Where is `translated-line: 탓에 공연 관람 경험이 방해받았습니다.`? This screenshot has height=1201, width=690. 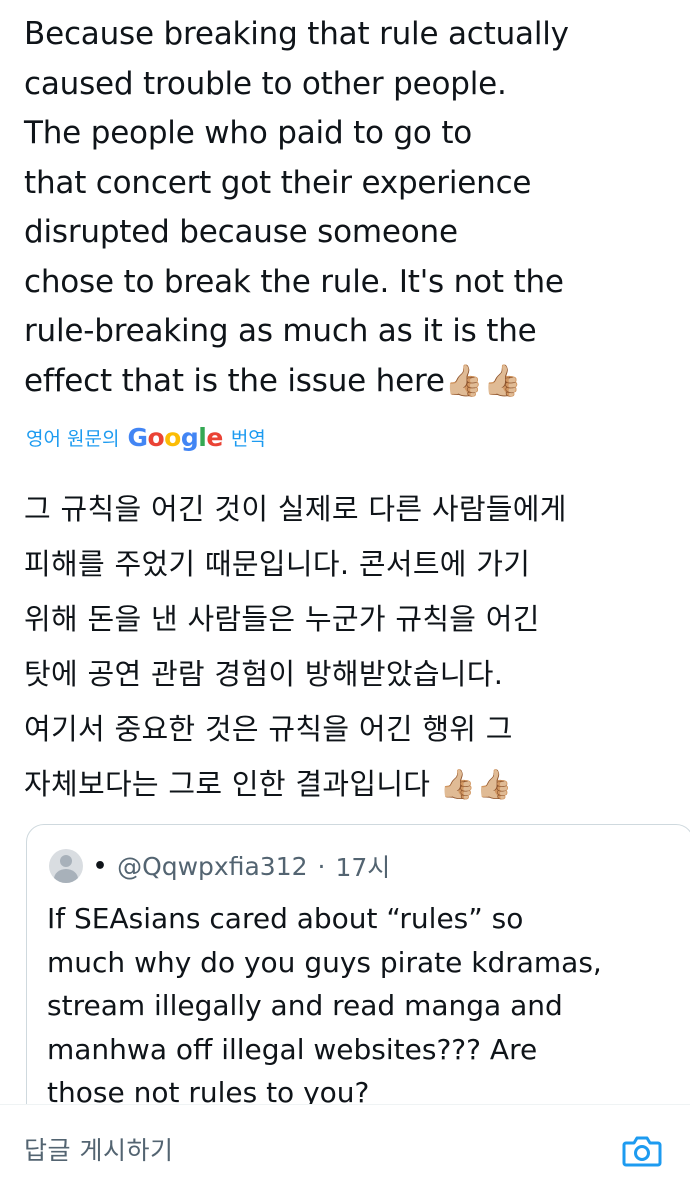 translated-line: 탓에 공연 관람 경험이 방해받았습니다. is located at coordinates (264, 674).